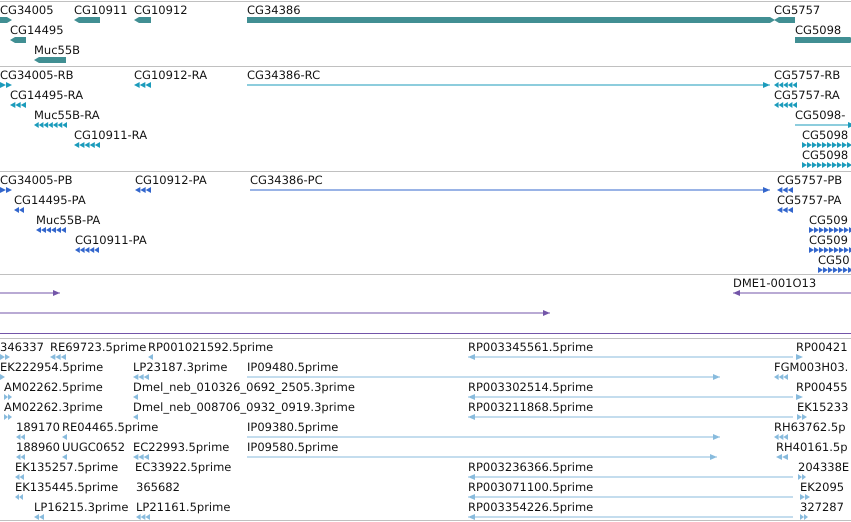 This screenshot has width=851, height=522. Describe the element at coordinates (822, 487) in the screenshot. I see `feature-label: EK2095` at that location.